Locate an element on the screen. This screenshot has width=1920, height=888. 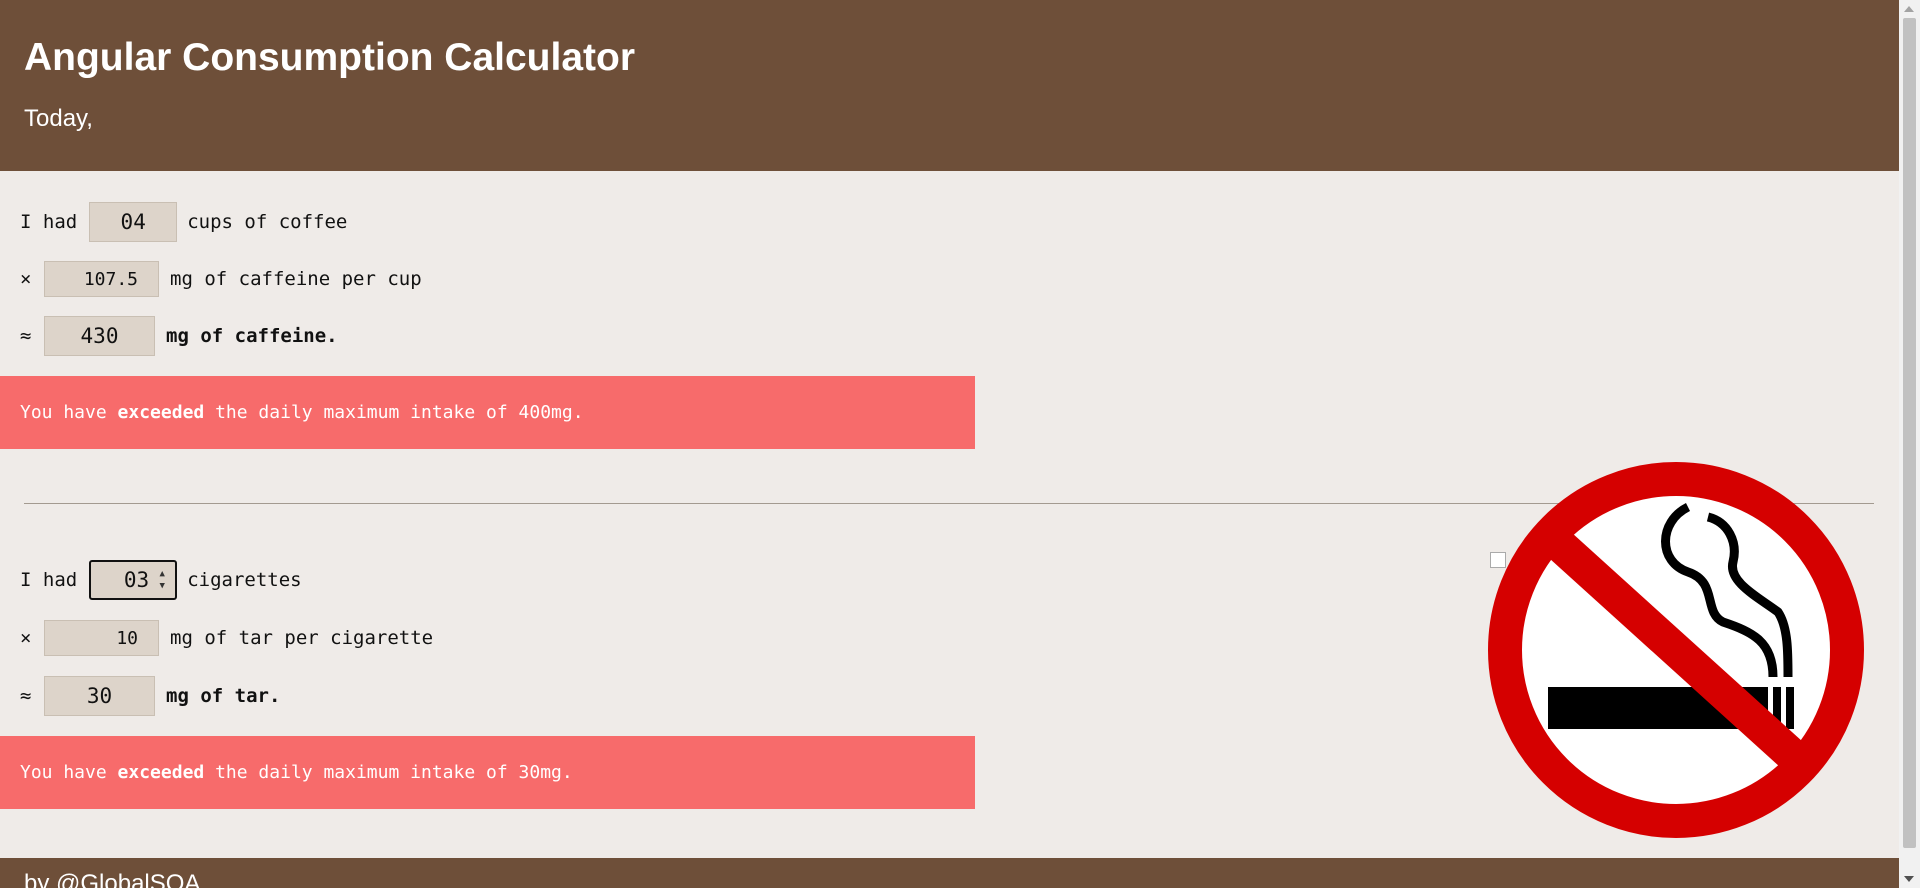
tar-total-row: ≈ 30 mg of tar. is located at coordinates (150, 696).